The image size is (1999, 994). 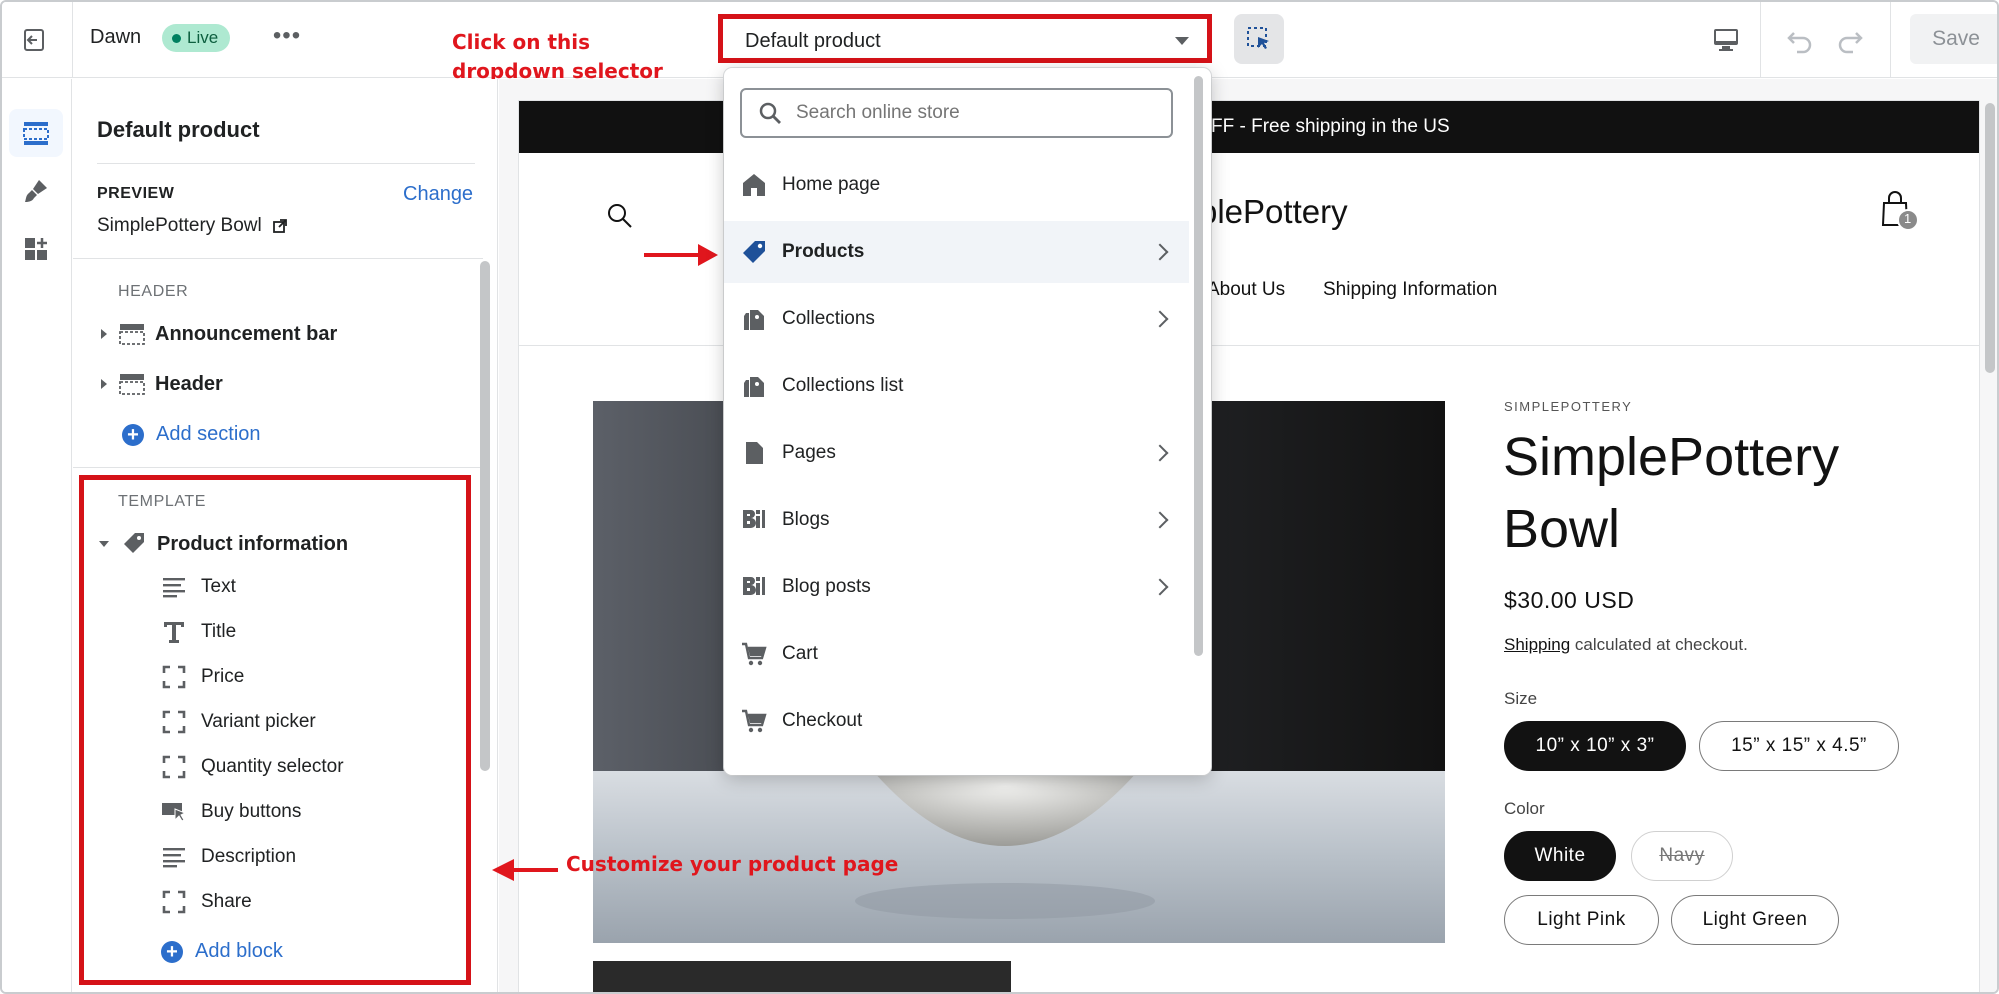 What do you see at coordinates (802, 976) in the screenshot?
I see `product-thumbnail` at bounding box center [802, 976].